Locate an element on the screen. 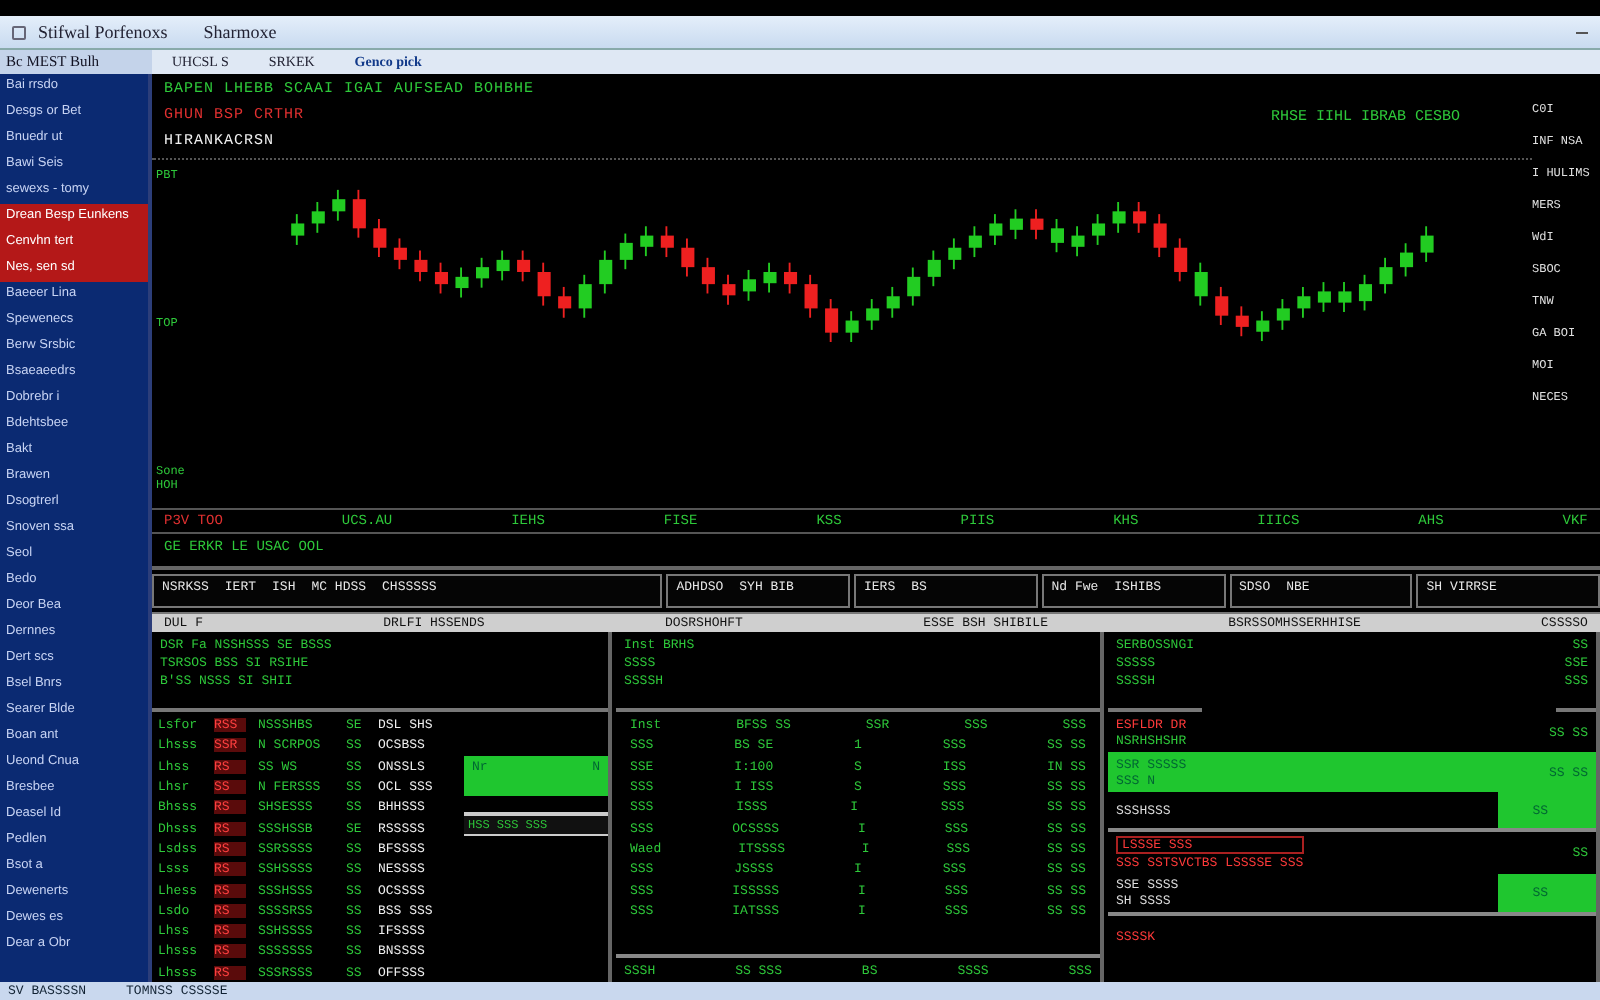 The width and height of the screenshot is (1600, 1000). window-title: Stifwal Porfenoxs is located at coordinates (103, 32).